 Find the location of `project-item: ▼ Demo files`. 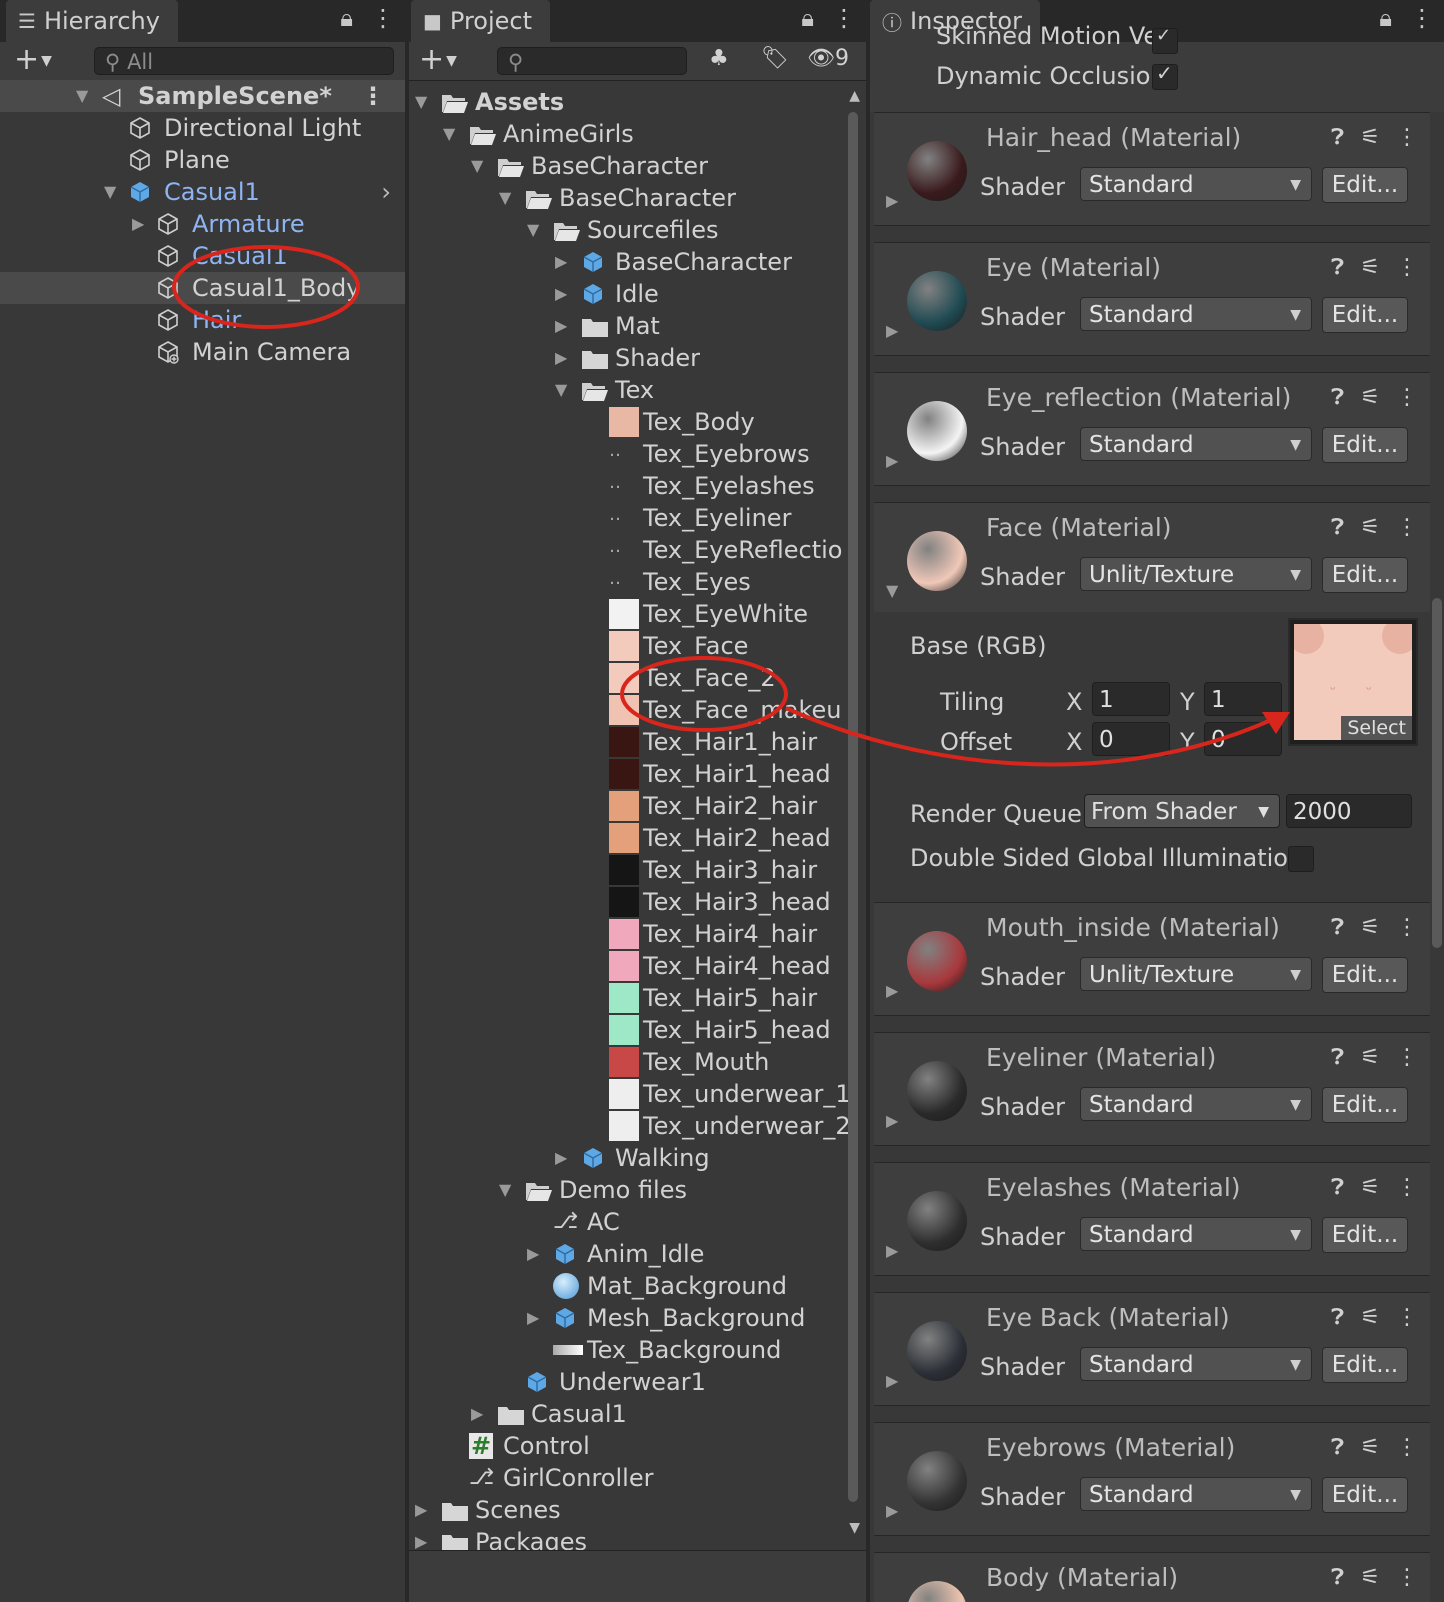

project-item: ▼ Demo files is located at coordinates (637, 1190).